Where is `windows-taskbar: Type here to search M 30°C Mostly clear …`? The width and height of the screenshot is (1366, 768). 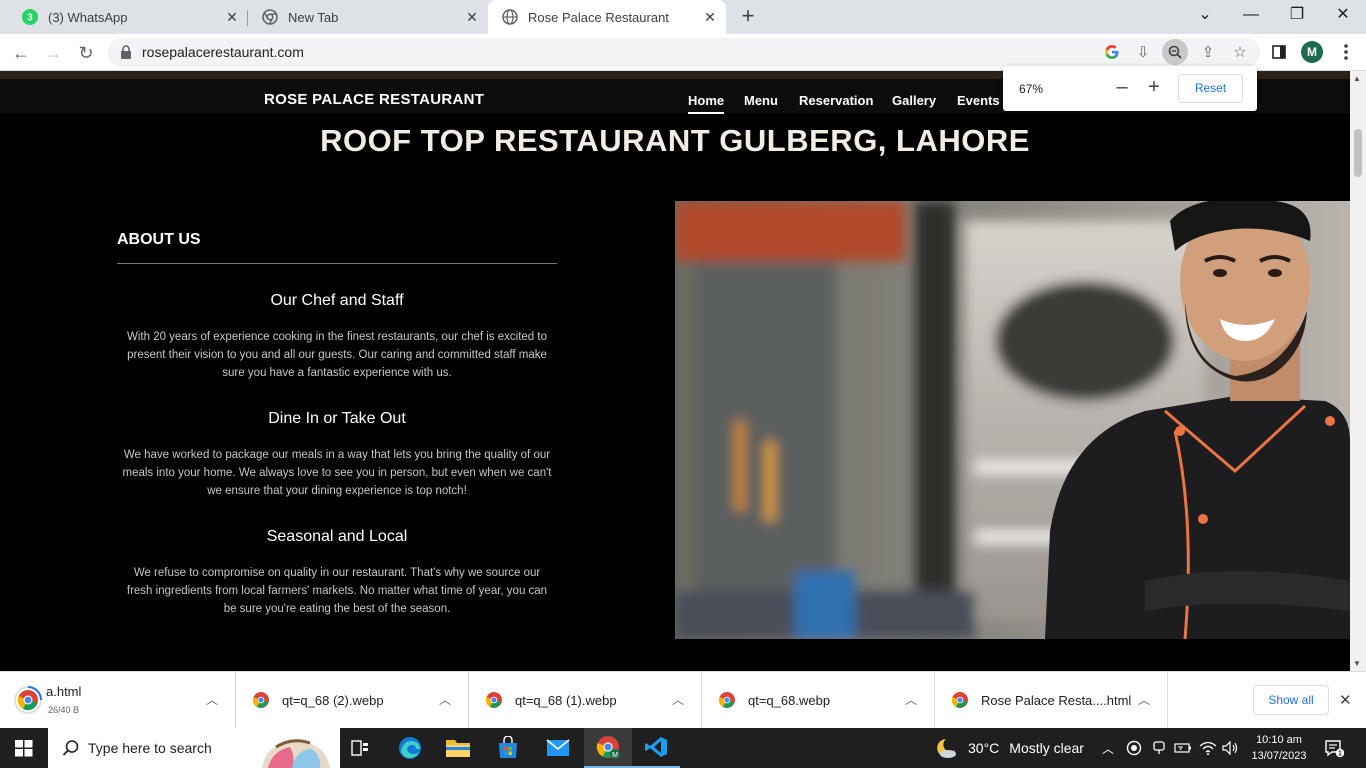 windows-taskbar: Type here to search M 30°C Mostly clear … is located at coordinates (683, 748).